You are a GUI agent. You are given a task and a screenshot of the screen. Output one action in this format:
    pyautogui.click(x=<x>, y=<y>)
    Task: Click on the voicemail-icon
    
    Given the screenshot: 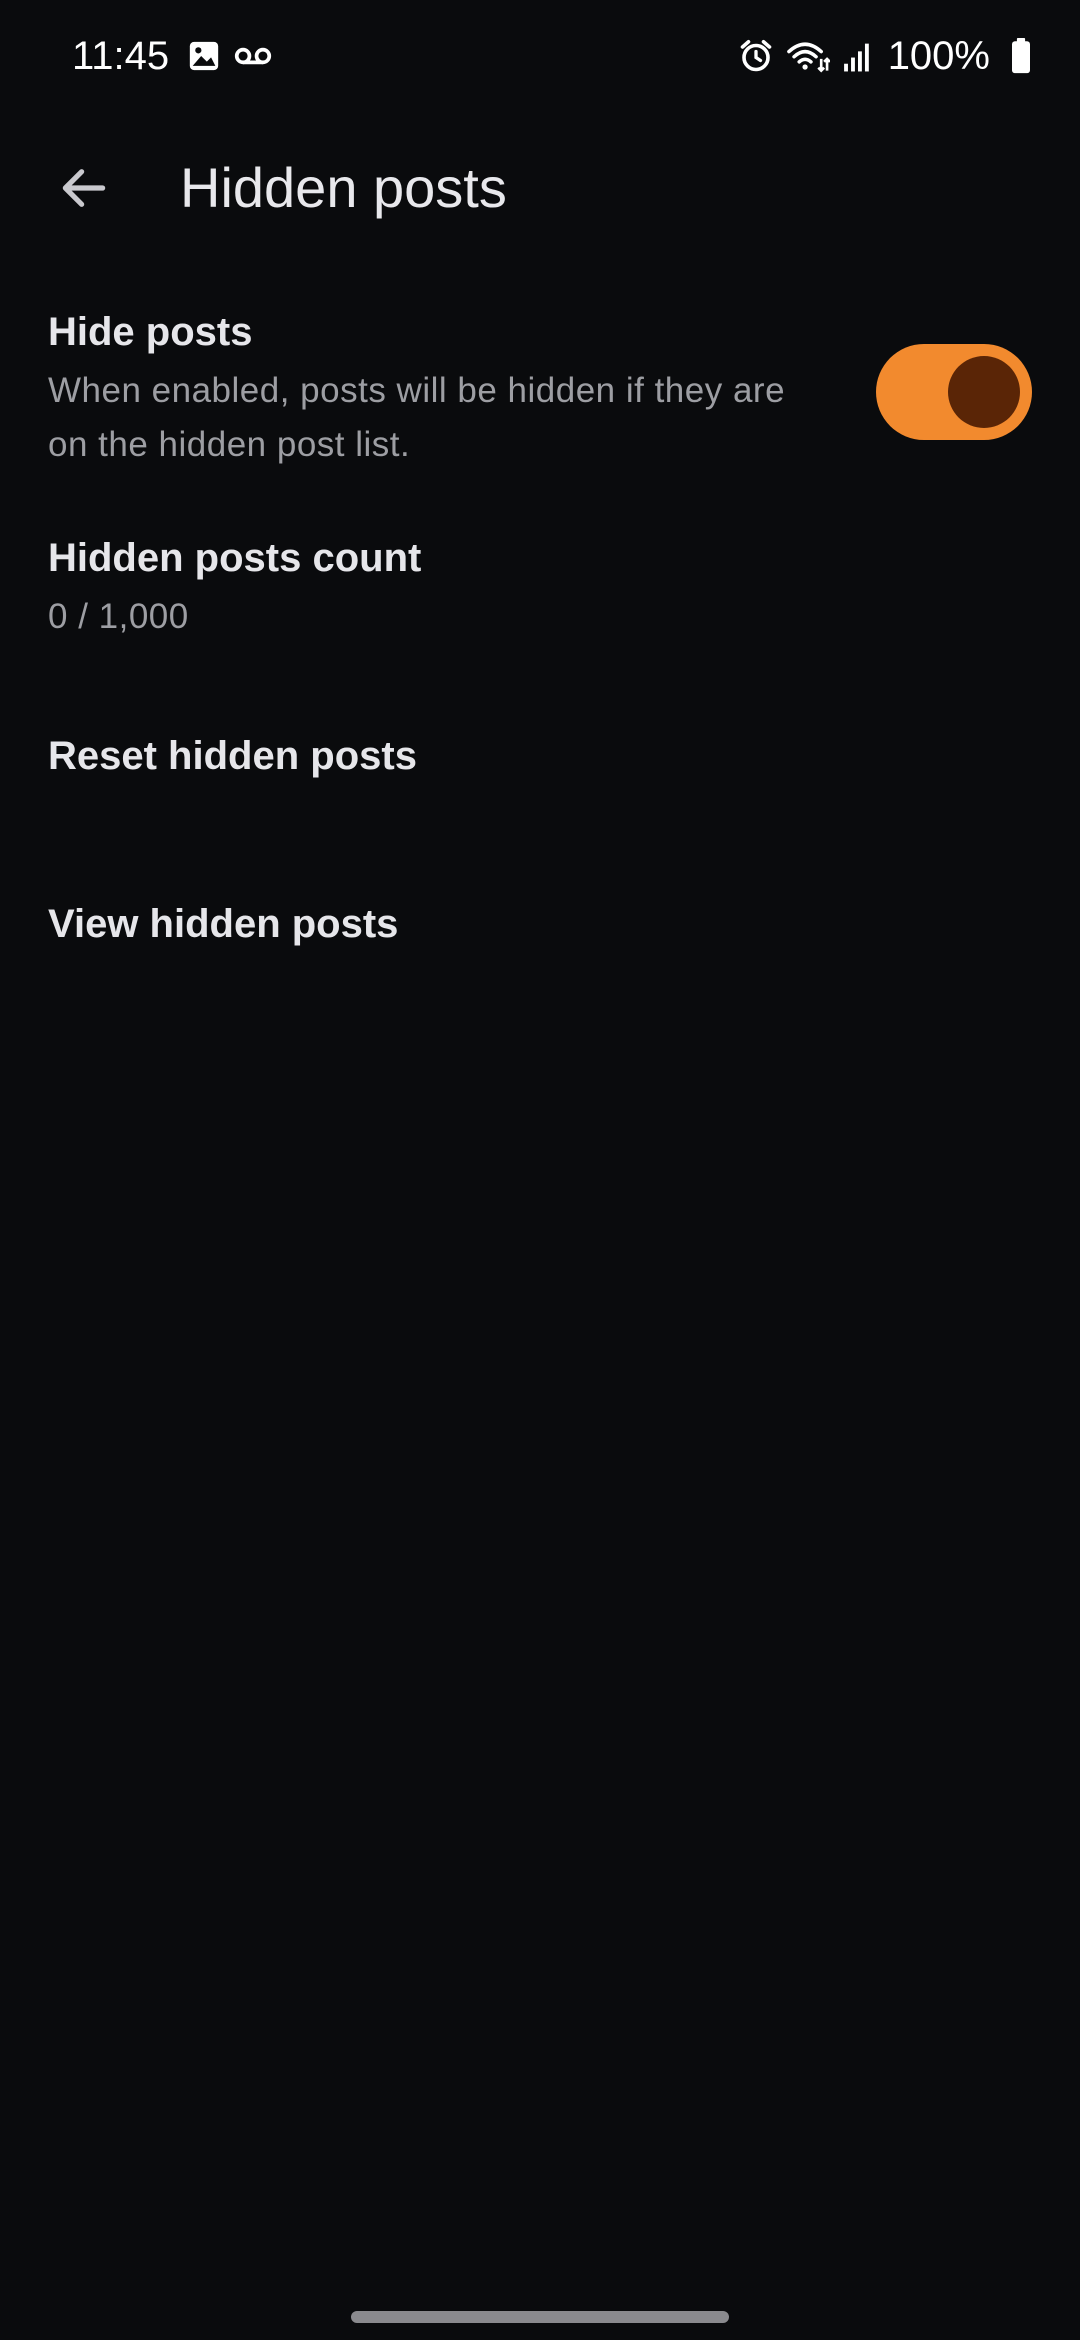 What is the action you would take?
    pyautogui.click(x=253, y=56)
    